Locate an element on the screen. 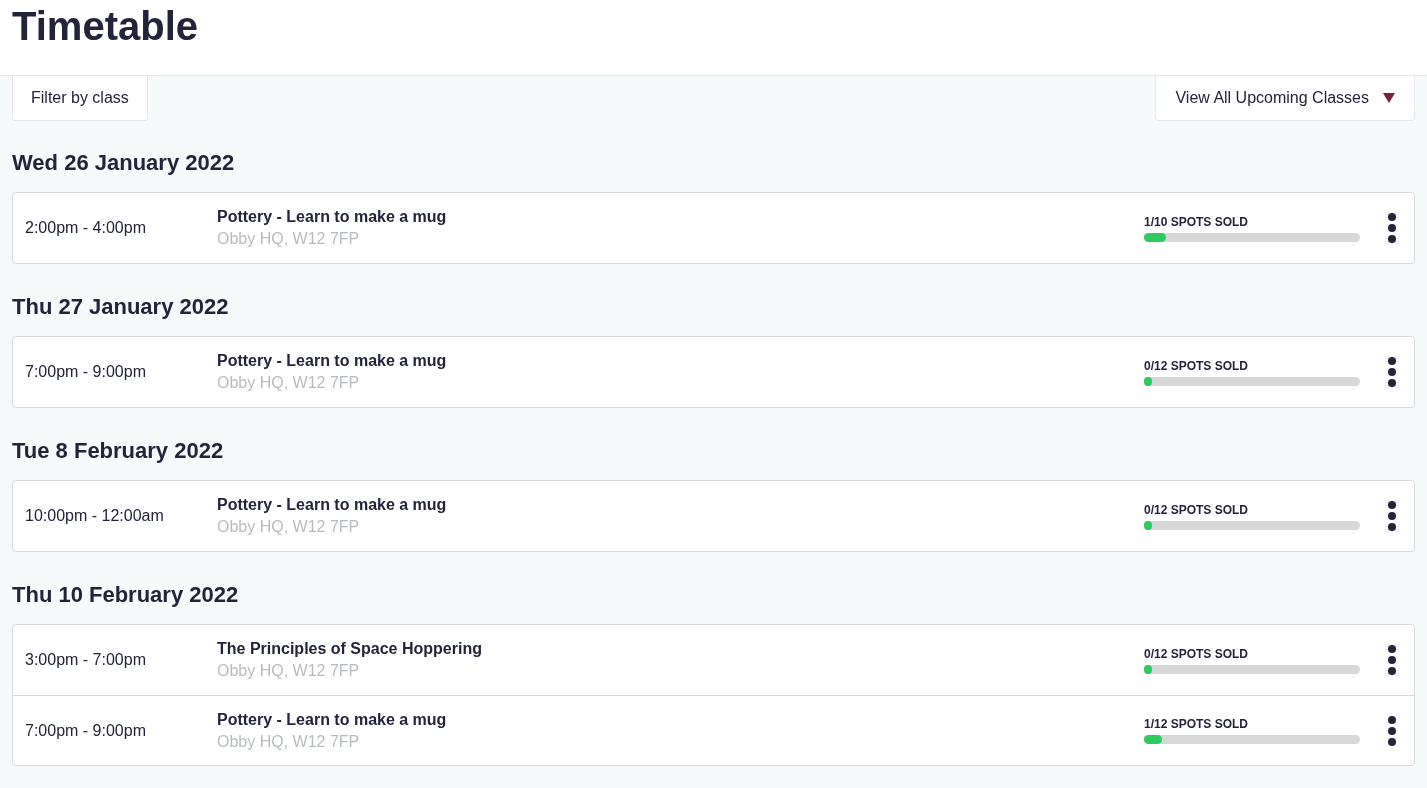 The width and height of the screenshot is (1427, 788). session-time: 2:00pm - 4:00pm is located at coordinates (86, 228).